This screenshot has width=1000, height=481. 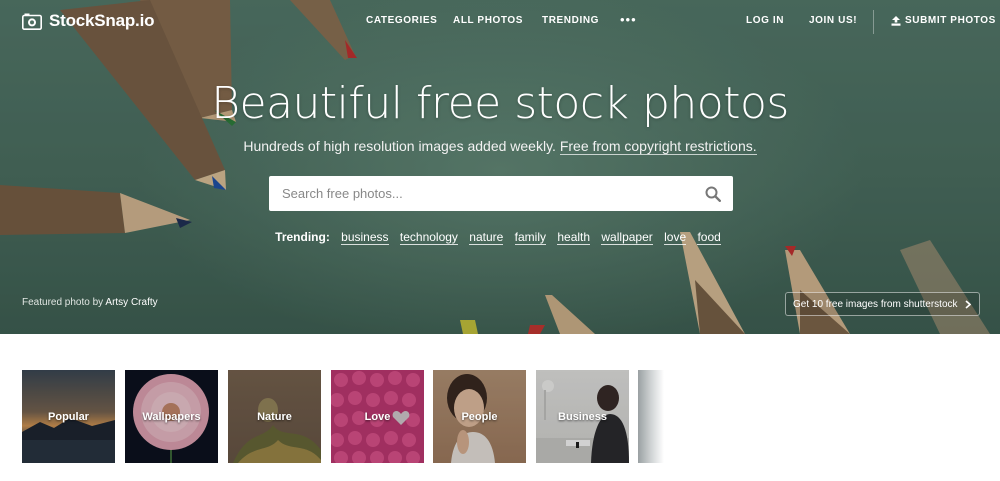 I want to click on nav-login: LOG IN, so click(x=765, y=20).